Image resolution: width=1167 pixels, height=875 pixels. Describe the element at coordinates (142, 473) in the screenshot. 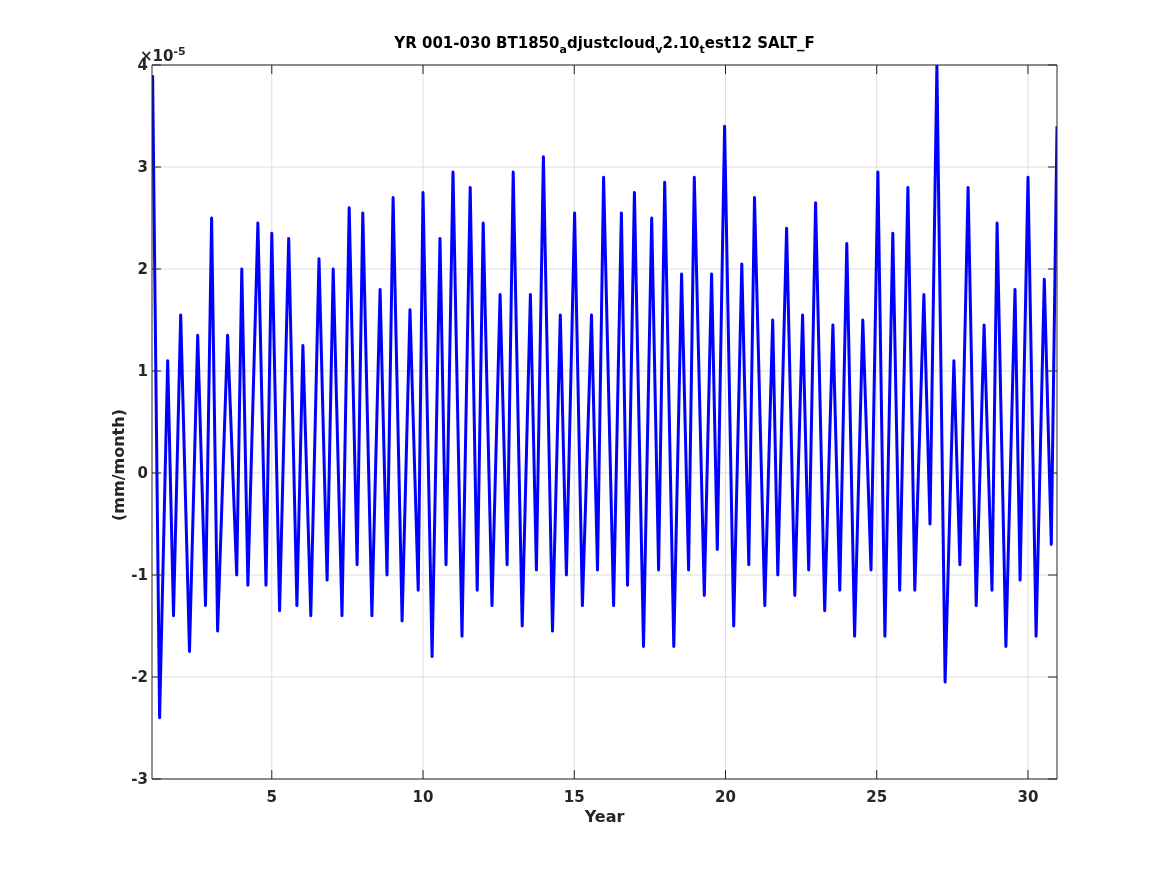

I see `y-tick-label: 0` at that location.